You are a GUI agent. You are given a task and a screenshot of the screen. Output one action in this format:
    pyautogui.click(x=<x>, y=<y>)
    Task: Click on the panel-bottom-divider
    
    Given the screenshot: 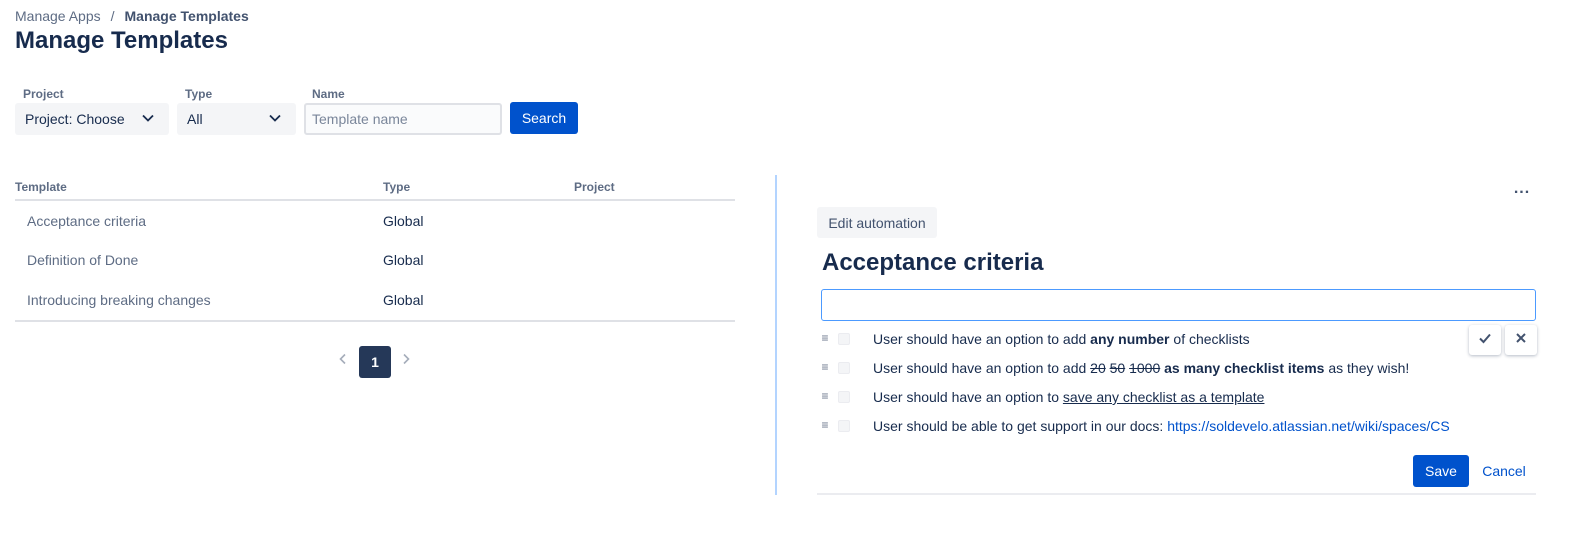 What is the action you would take?
    pyautogui.click(x=1176, y=494)
    